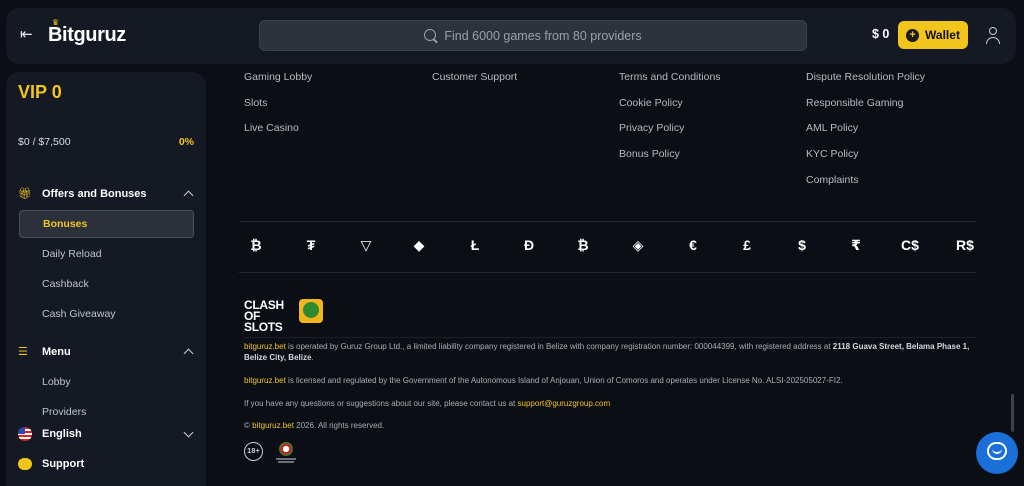 Image resolution: width=1024 pixels, height=486 pixels. I want to click on legal-text: ., so click(312, 357).